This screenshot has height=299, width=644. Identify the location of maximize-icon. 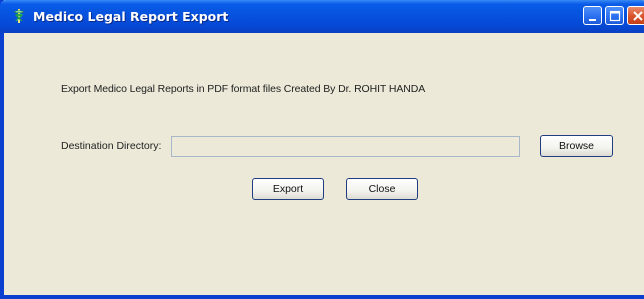
(615, 16).